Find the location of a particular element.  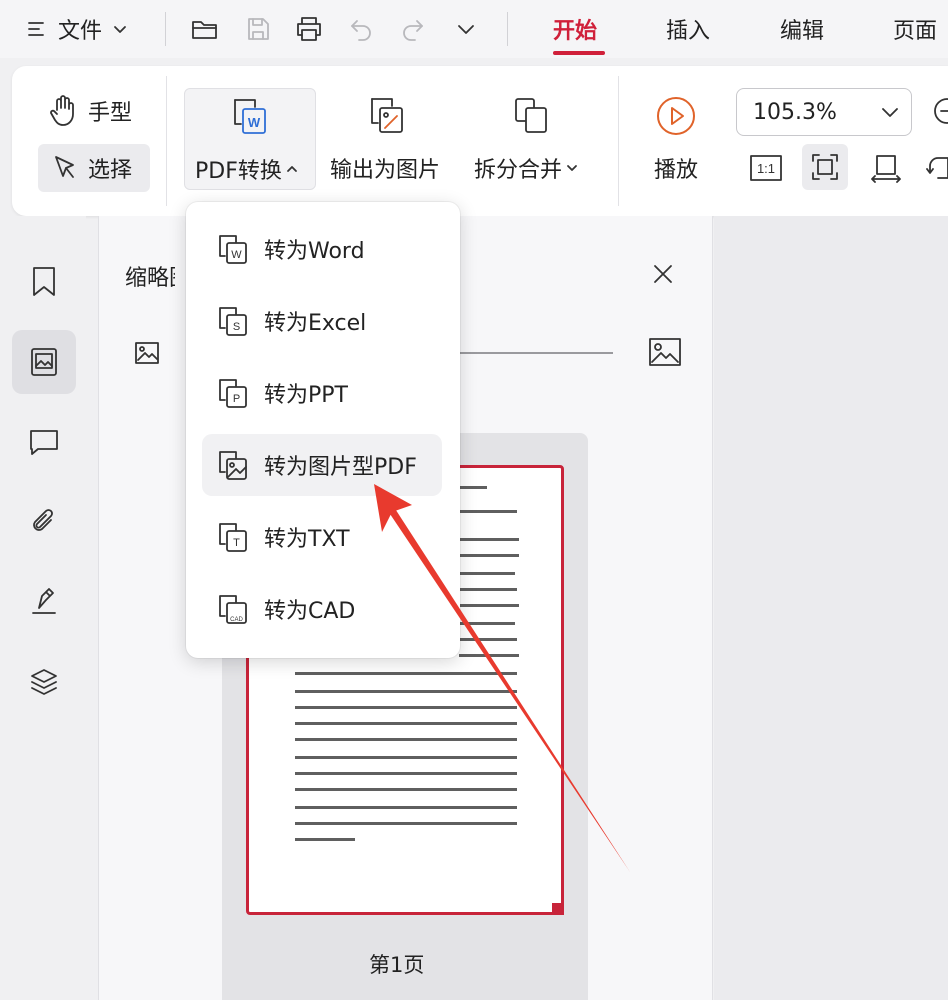

ppt-icon: P is located at coordinates (233, 393).